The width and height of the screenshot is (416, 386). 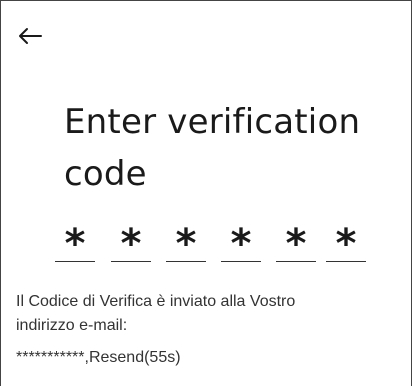 I want to click on code-digit-3-value: *, so click(x=186, y=244).